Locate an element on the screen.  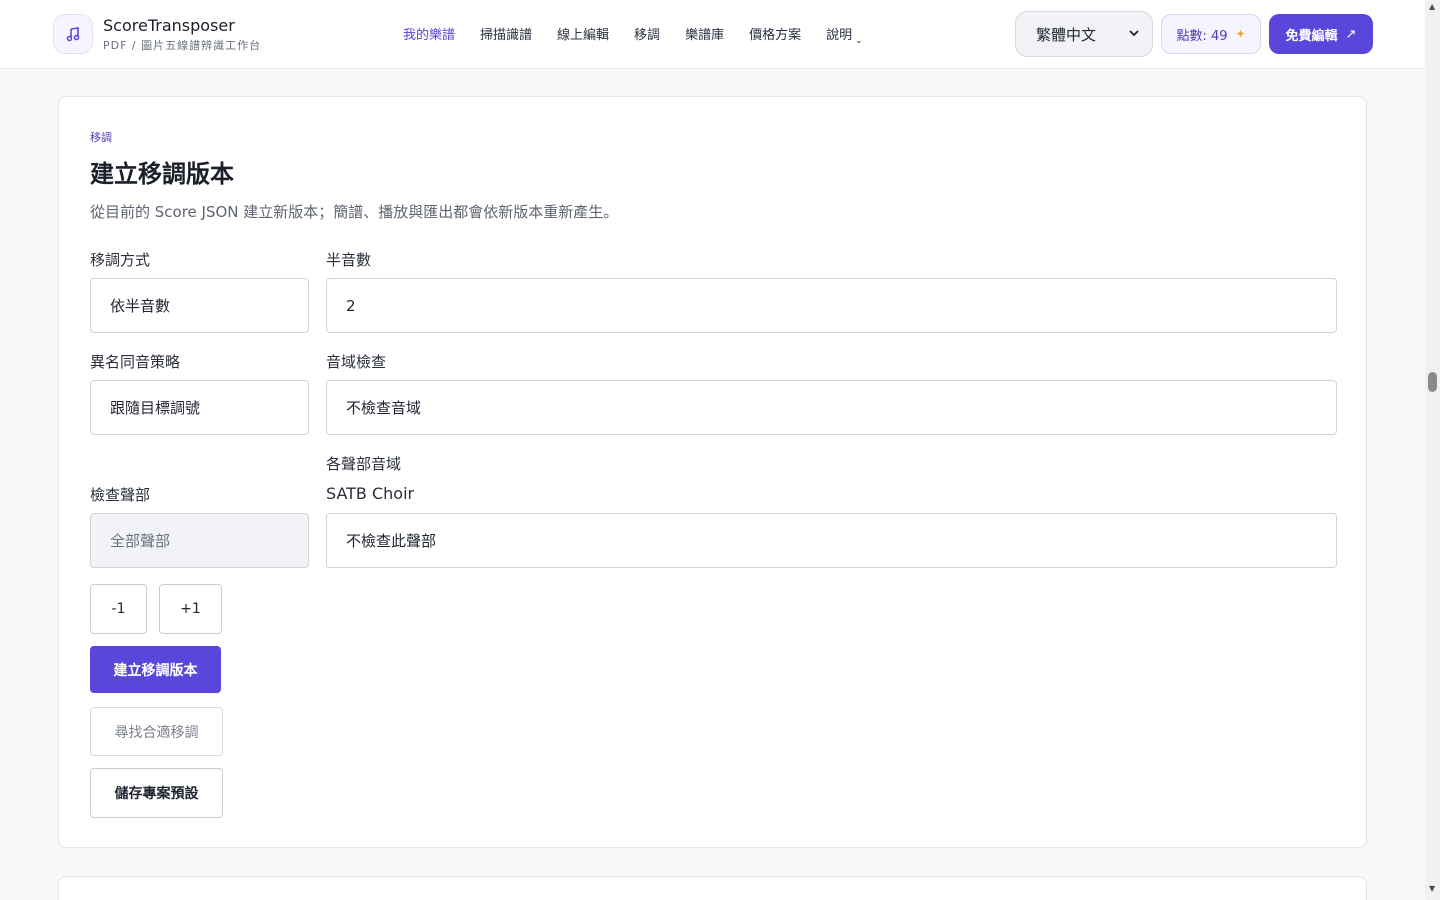
semitones-input-value: 2 is located at coordinates (351, 305).